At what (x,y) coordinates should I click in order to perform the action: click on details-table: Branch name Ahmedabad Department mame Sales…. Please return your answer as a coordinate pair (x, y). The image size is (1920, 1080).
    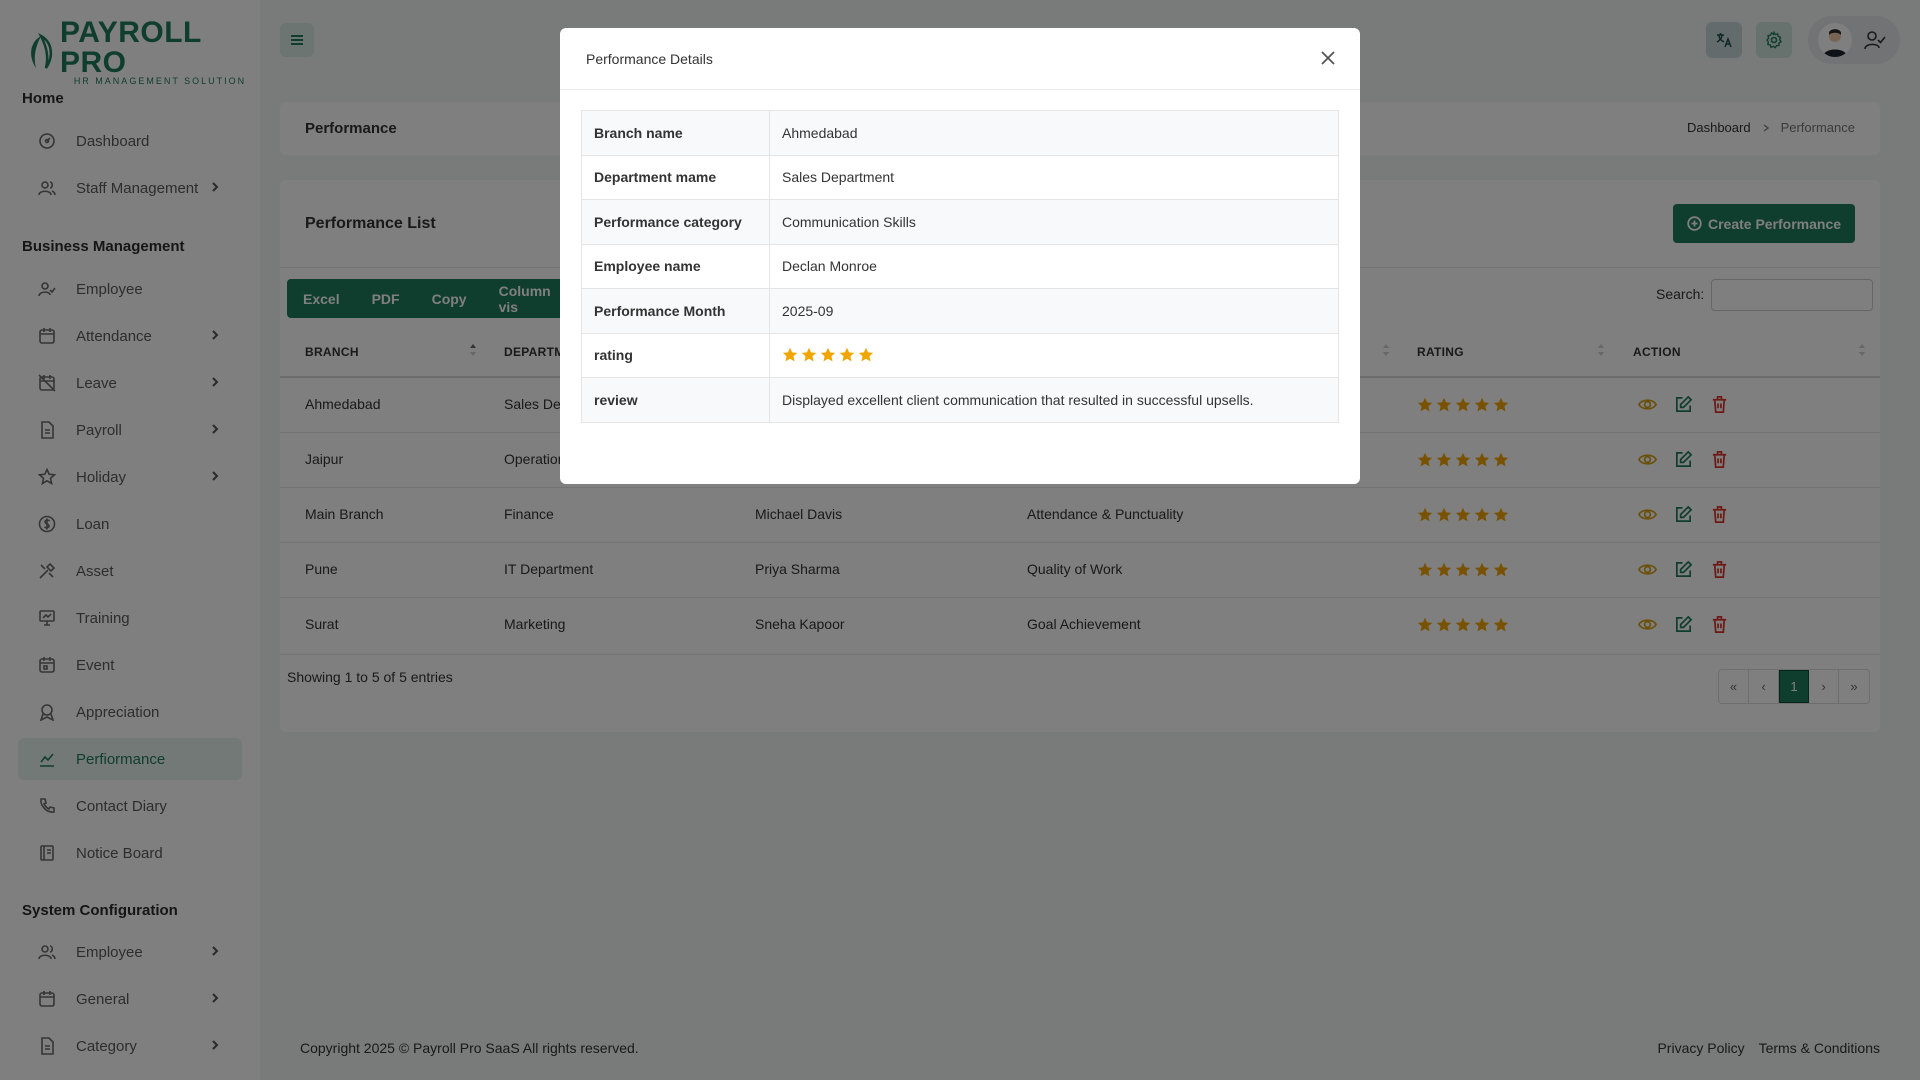
    Looking at the image, I should click on (960, 266).